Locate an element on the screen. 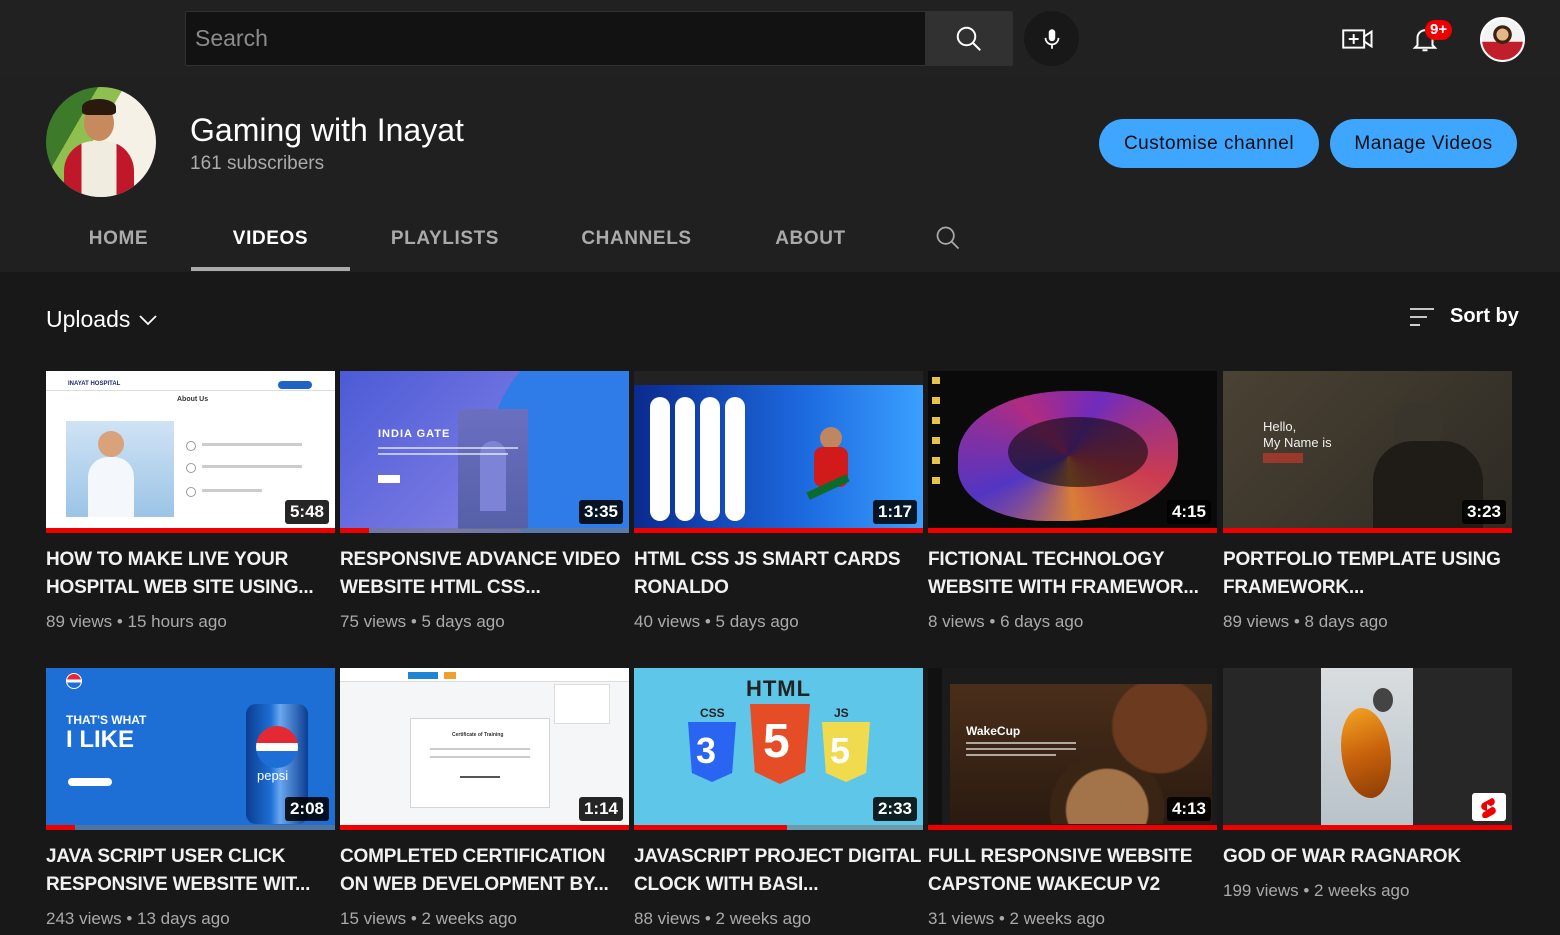 The image size is (1560, 935). tab-home: HOME is located at coordinates (118, 238).